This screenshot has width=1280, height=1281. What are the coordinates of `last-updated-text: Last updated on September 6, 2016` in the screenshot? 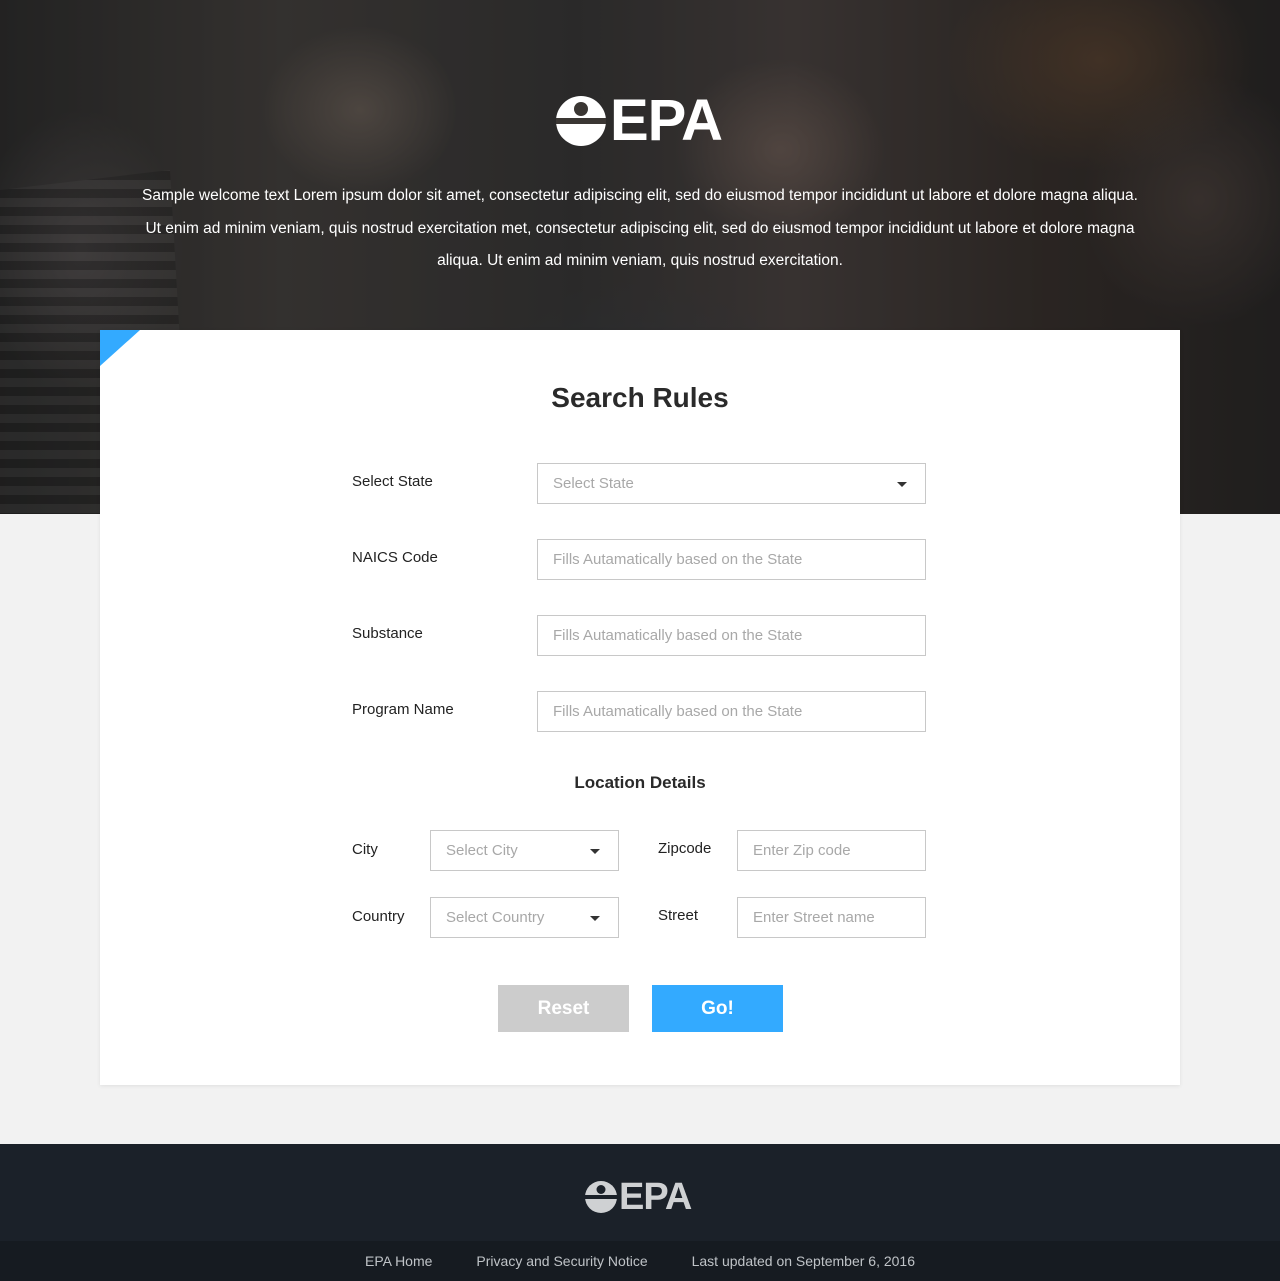 It's located at (803, 1261).